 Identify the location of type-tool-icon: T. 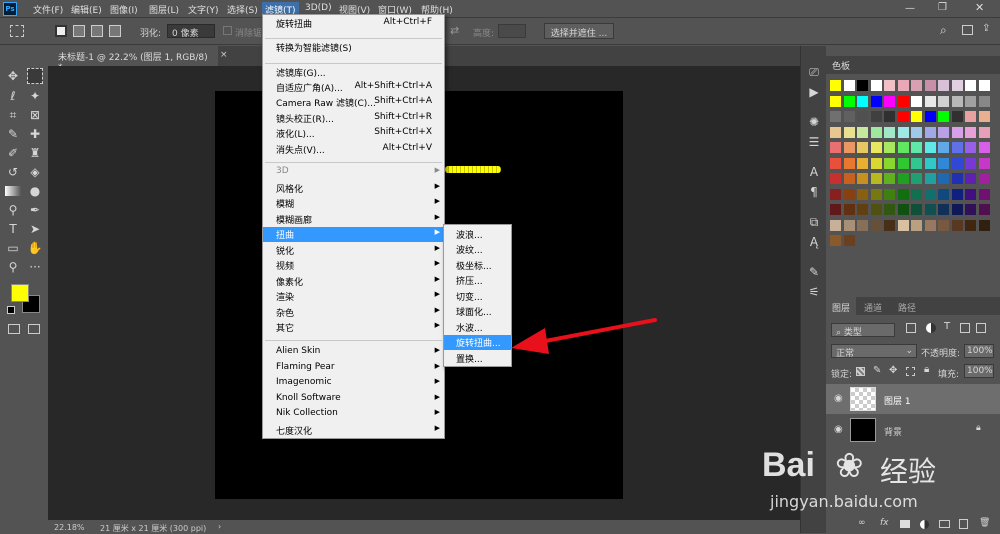
(13, 229).